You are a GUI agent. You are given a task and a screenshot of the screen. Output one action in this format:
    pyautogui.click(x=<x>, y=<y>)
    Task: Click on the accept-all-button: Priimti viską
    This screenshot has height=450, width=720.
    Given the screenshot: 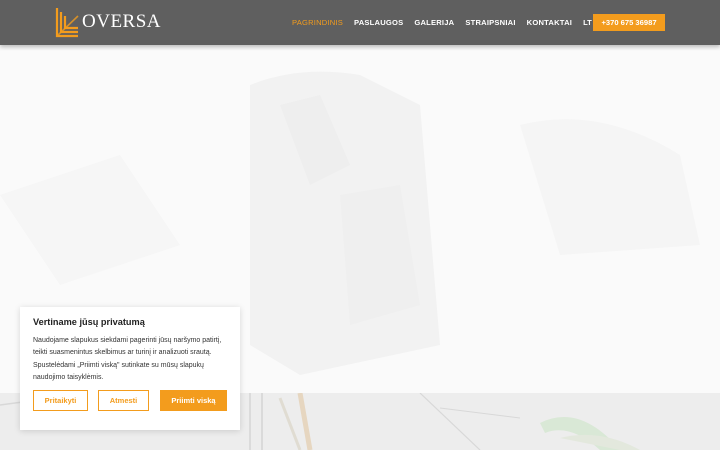 What is the action you would take?
    pyautogui.click(x=193, y=400)
    